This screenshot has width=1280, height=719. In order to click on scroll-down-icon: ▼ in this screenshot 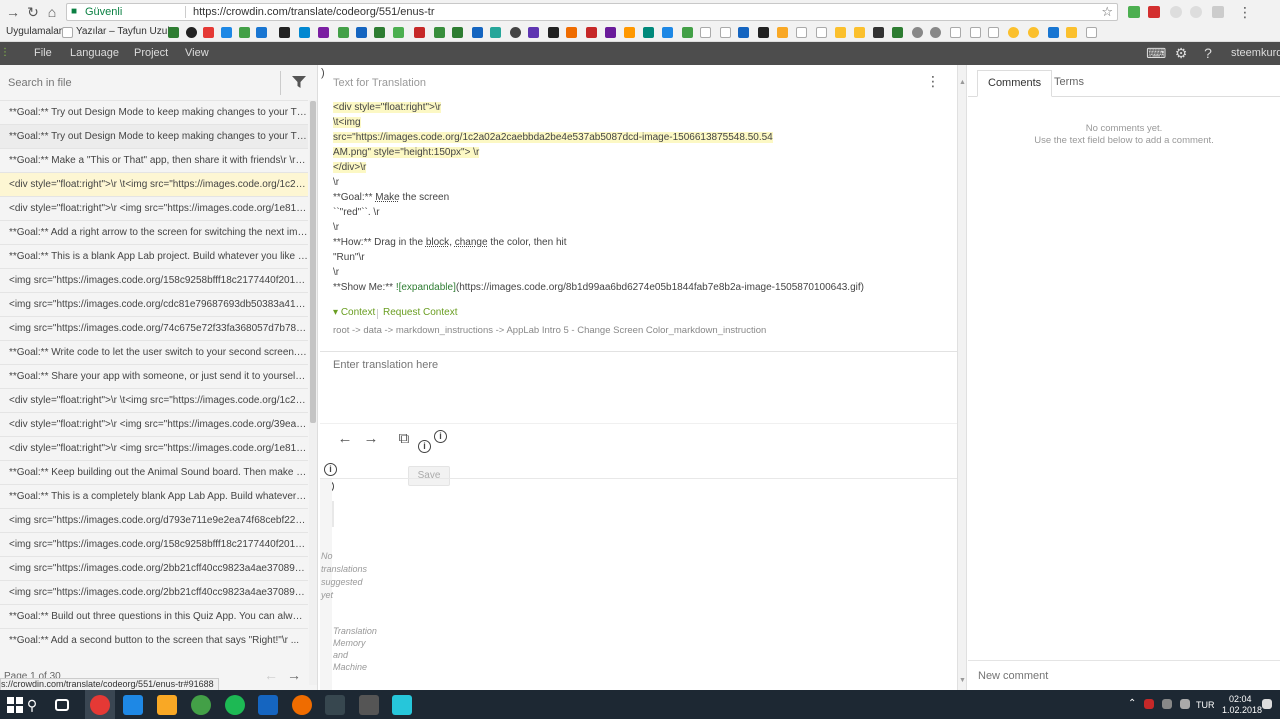, I will do `click(962, 680)`.